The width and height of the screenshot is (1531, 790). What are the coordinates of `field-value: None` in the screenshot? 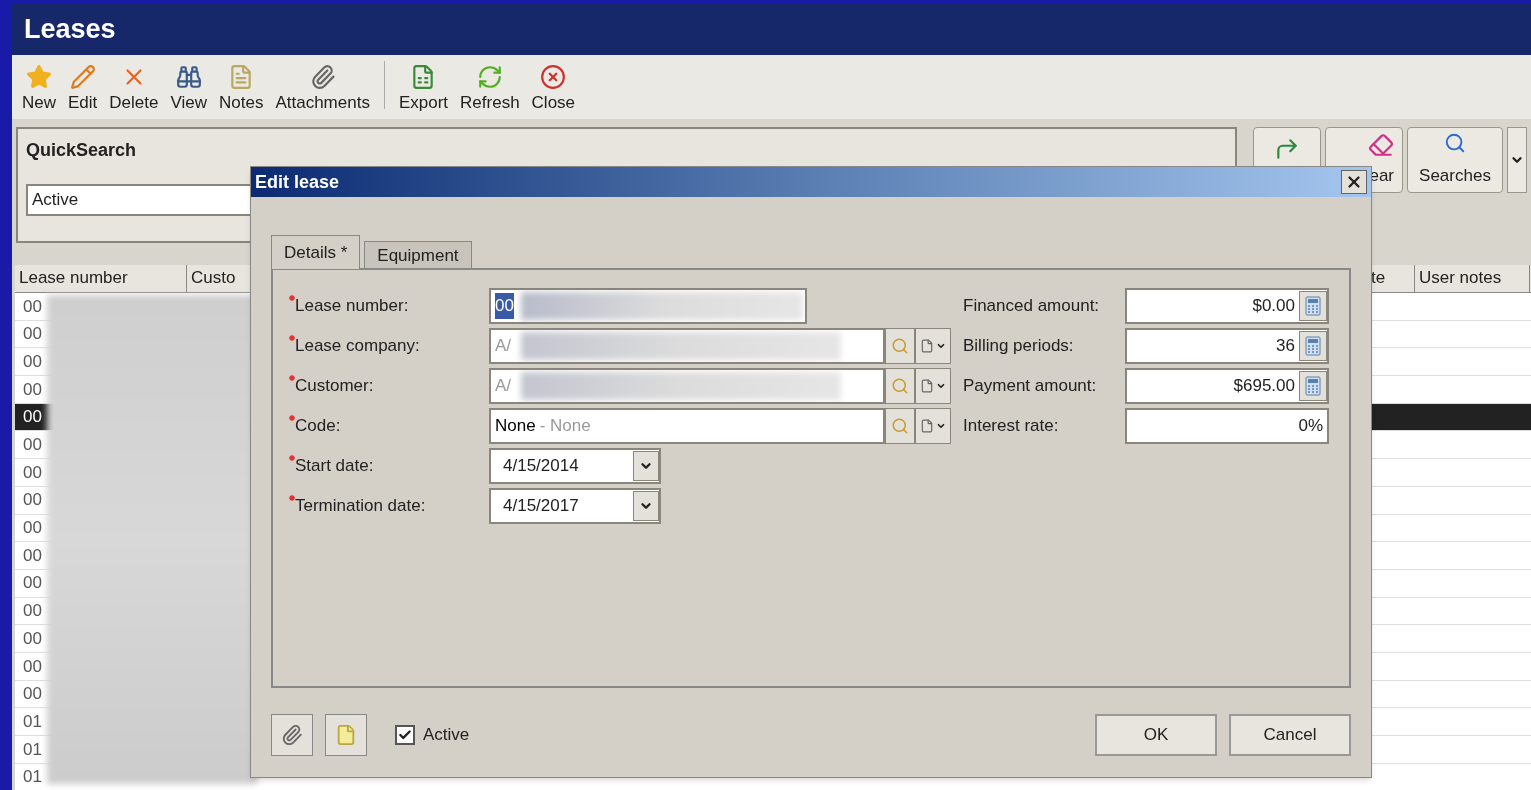 It's located at (515, 426).